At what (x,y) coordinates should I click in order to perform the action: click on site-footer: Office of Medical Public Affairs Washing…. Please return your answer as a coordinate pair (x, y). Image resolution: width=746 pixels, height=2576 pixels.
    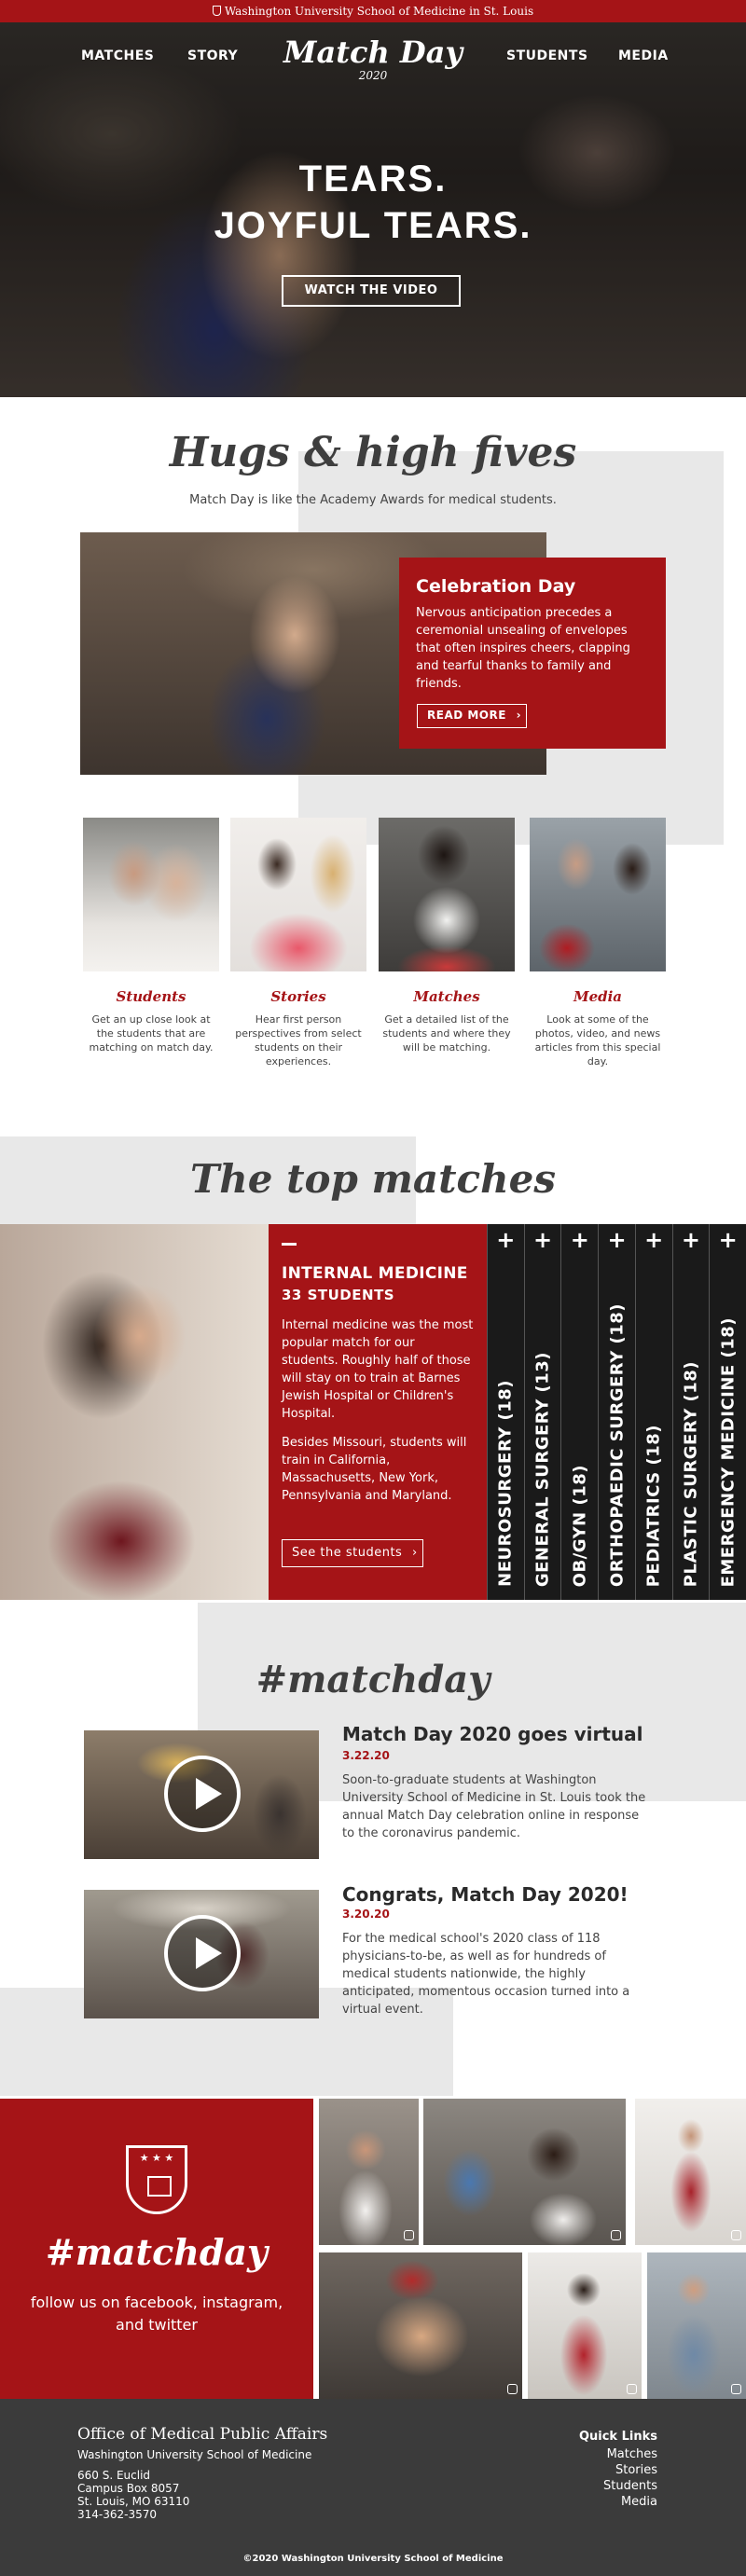
    Looking at the image, I should click on (373, 2487).